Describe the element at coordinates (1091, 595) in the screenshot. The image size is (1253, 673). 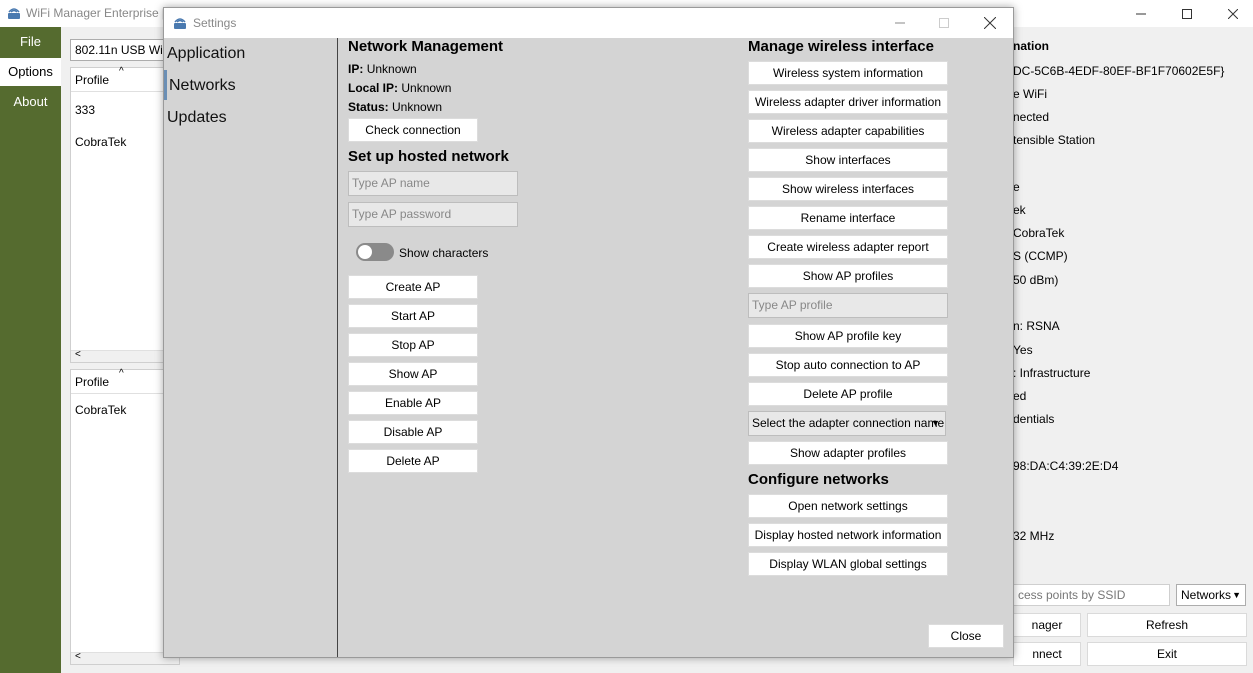
I see `ssid-filter-input: cess points by SSID` at that location.